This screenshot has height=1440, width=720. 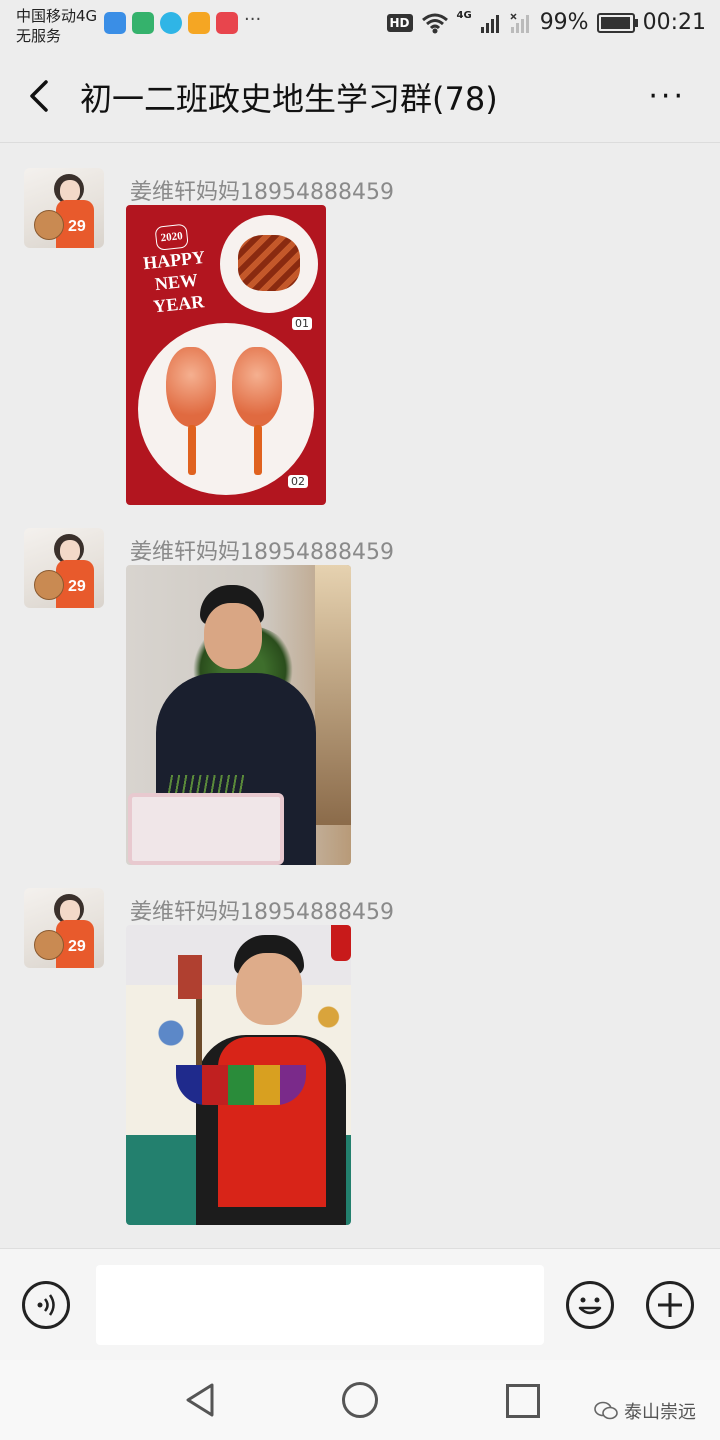 I want to click on card-label: 01, so click(x=302, y=323).